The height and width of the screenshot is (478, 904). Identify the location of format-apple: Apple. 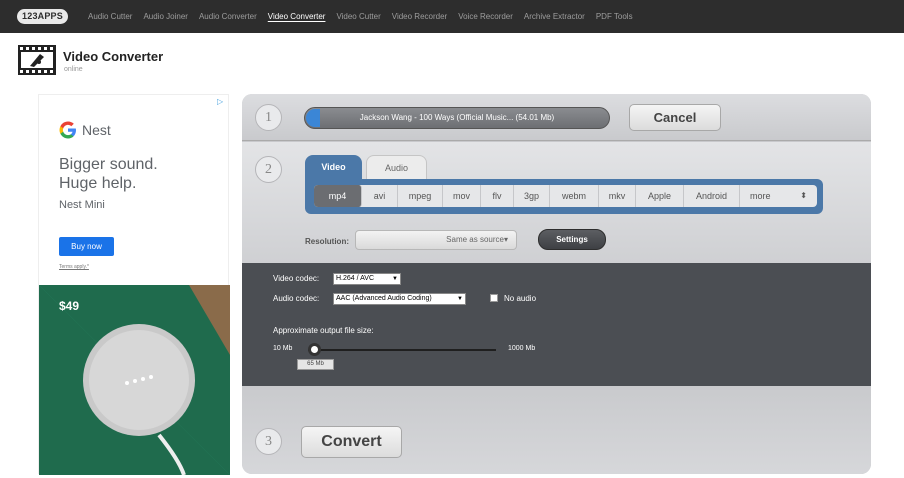
(660, 196).